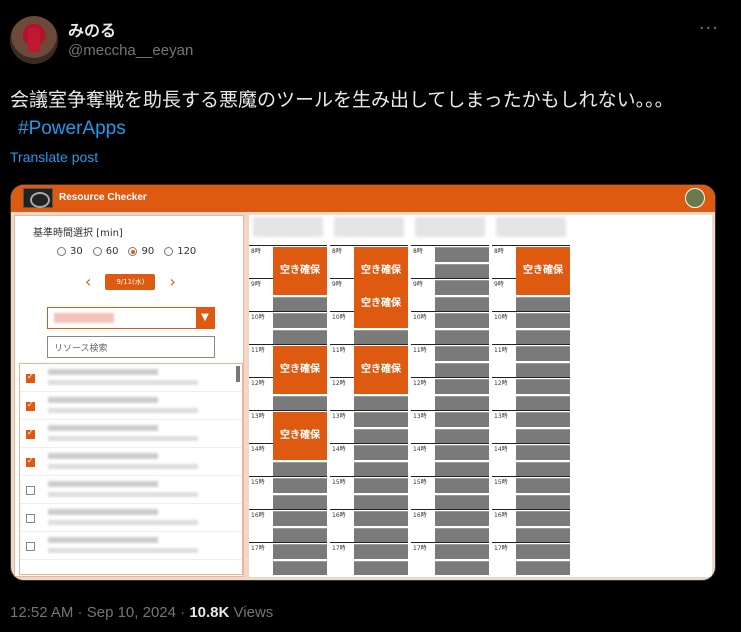  What do you see at coordinates (141, 251) in the screenshot?
I see `duration-option-90: 90` at bounding box center [141, 251].